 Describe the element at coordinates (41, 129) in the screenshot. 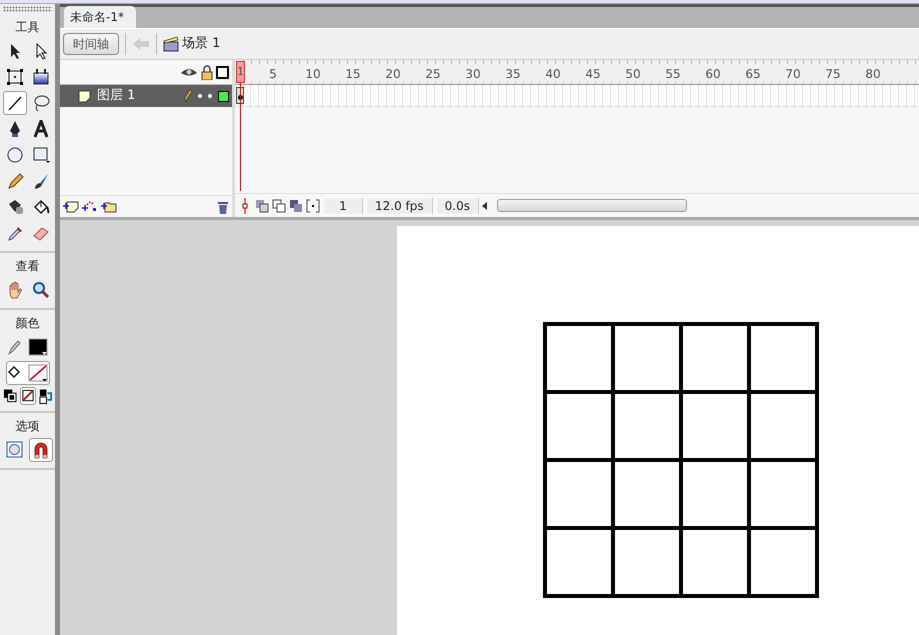

I see `letter-a-icon` at that location.